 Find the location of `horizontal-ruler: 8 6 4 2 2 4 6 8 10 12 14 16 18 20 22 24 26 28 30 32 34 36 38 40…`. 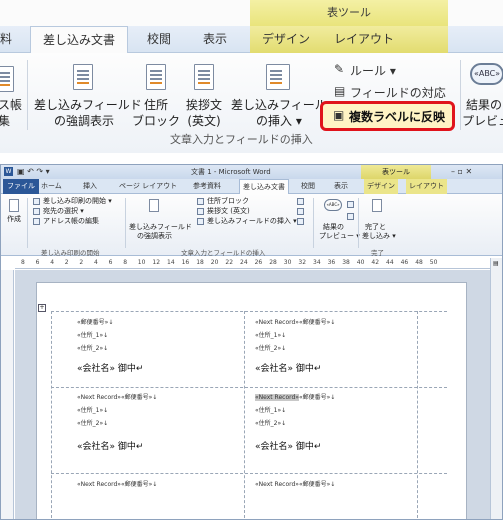

horizontal-ruler: 8 6 4 2 2 4 6 8 10 12 14 16 18 20 22 24 26 28 30 32 34 36 38 40… is located at coordinates (252, 263).